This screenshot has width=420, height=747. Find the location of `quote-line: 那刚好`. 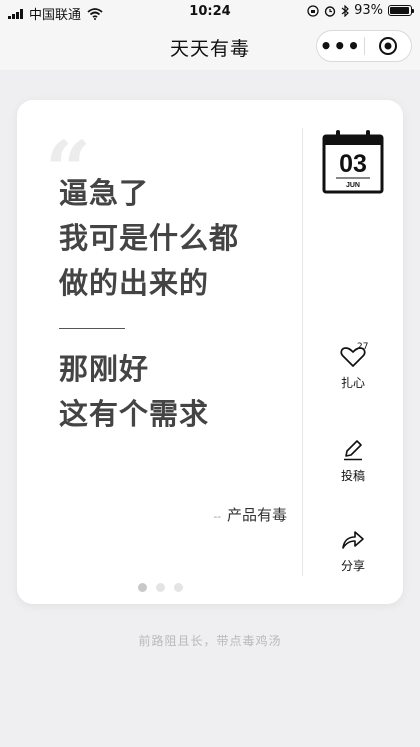

quote-line: 那刚好 is located at coordinates (104, 369).